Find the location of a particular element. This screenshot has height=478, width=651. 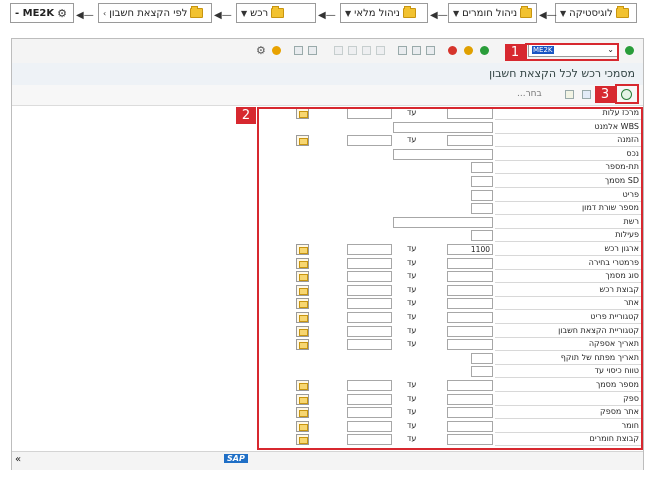

breadcrumb-label: ניהול חומרים is located at coordinates (490, 13).